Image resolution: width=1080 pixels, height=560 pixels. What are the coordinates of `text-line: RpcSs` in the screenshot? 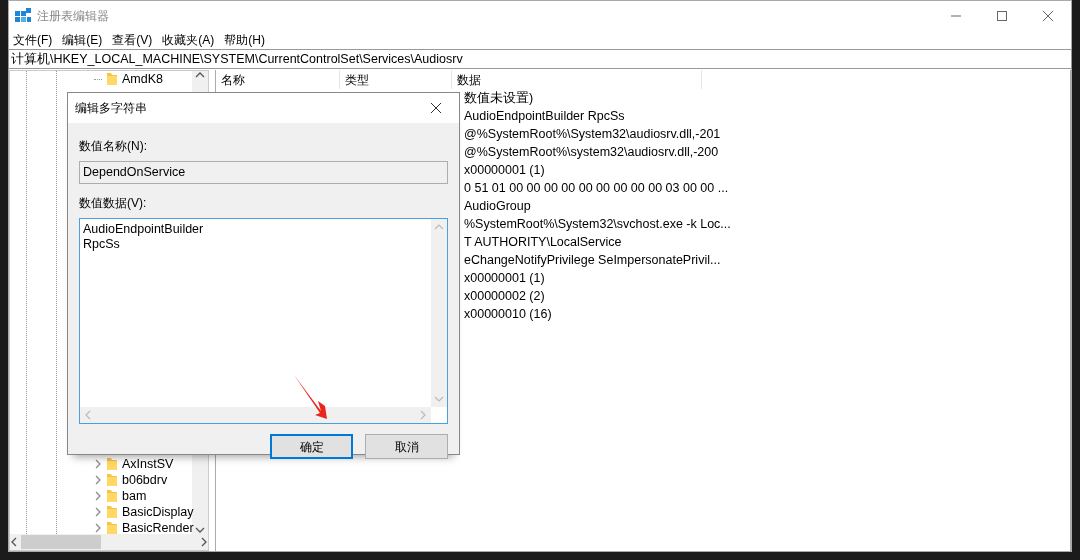 It's located at (102, 244).